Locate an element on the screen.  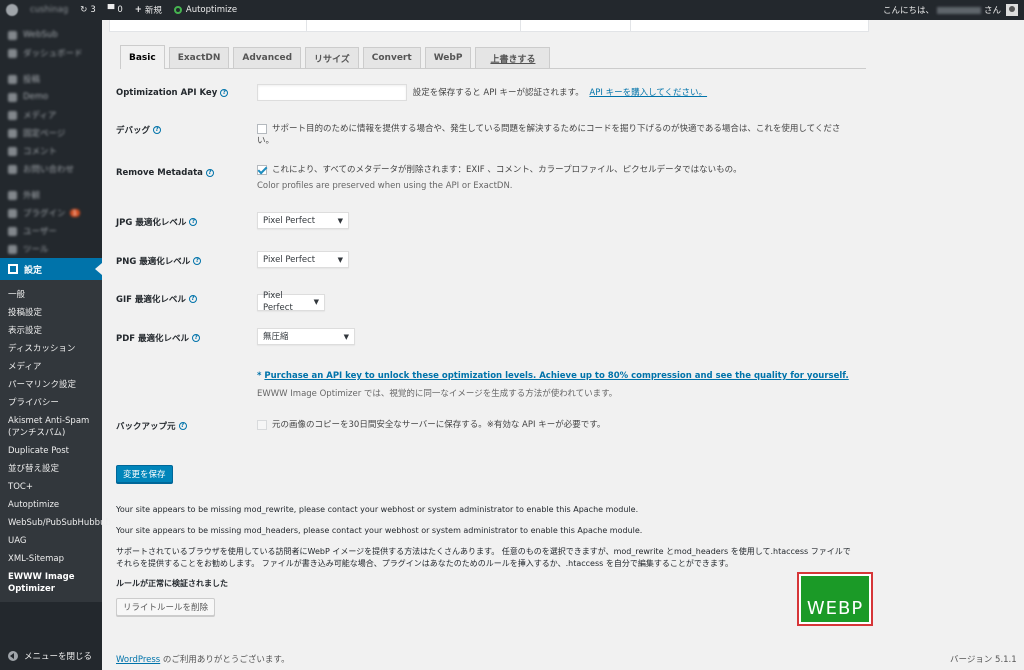
submenu-item-websub: WebSub/PubSubHubbub is located at coordinates (55, 523).